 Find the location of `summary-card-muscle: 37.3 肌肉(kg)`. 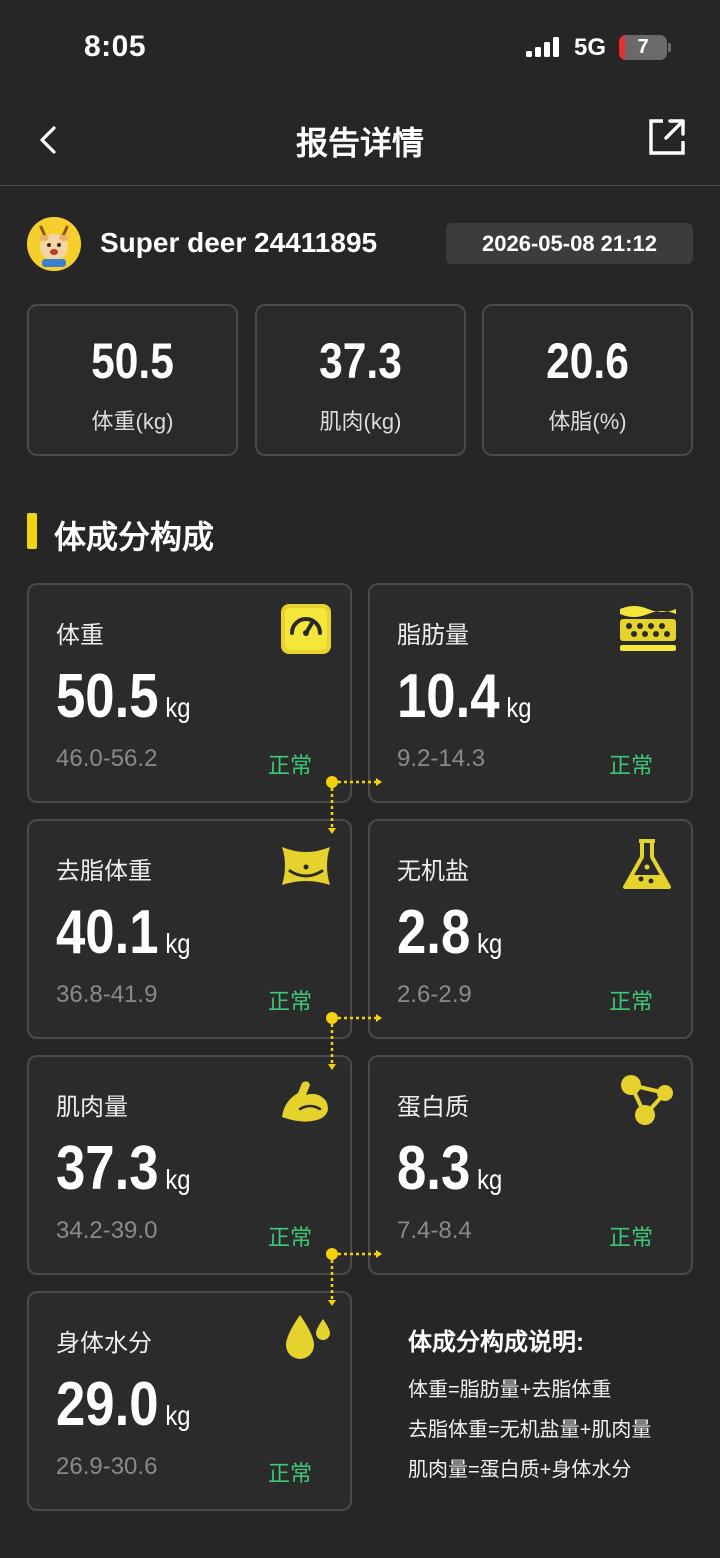

summary-card-muscle: 37.3 肌肉(kg) is located at coordinates (360, 380).